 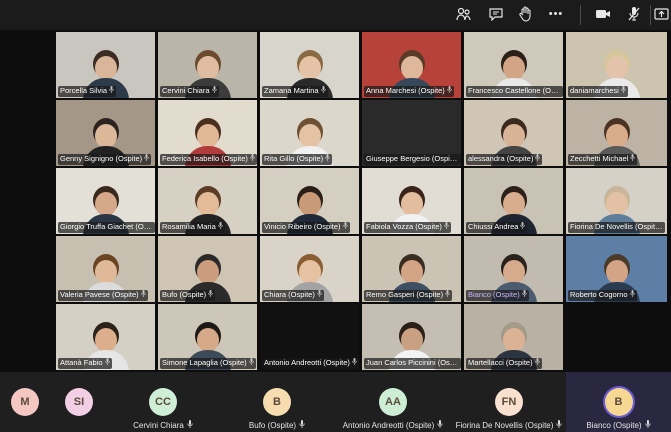 I want to click on avatar-initials: FN, so click(x=509, y=402).